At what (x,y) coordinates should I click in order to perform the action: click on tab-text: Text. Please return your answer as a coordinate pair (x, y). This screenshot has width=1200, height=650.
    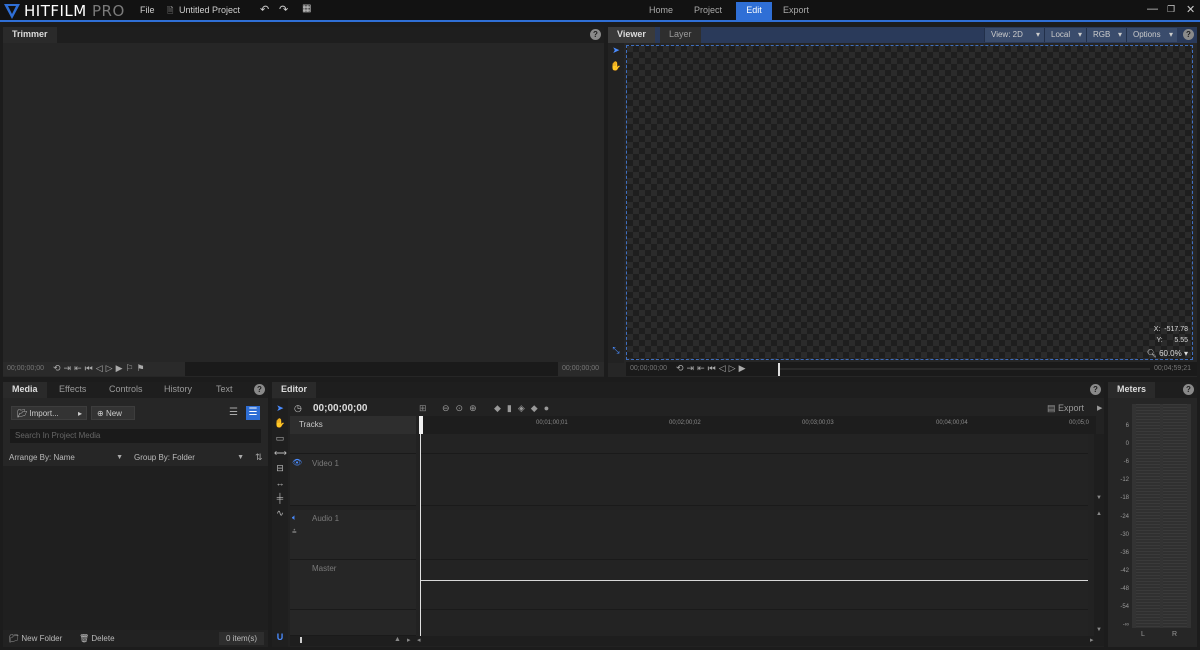
    Looking at the image, I should click on (224, 390).